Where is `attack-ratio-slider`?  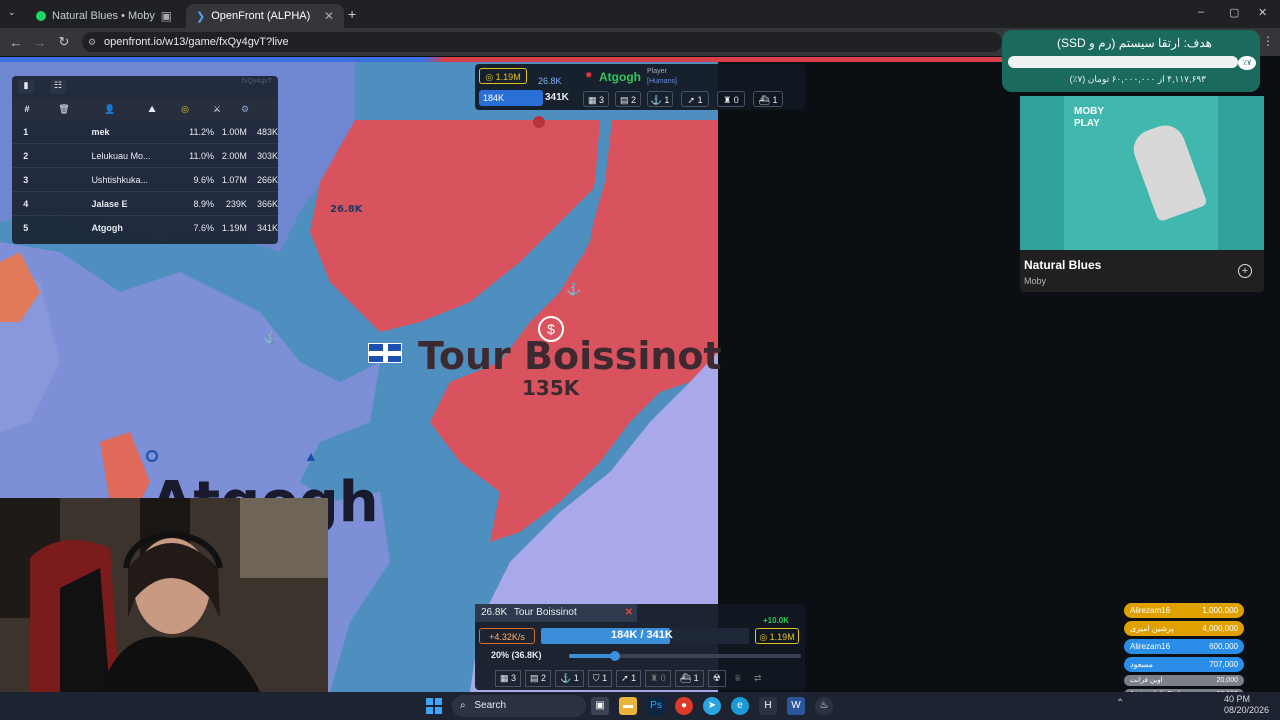 attack-ratio-slider is located at coordinates (685, 656).